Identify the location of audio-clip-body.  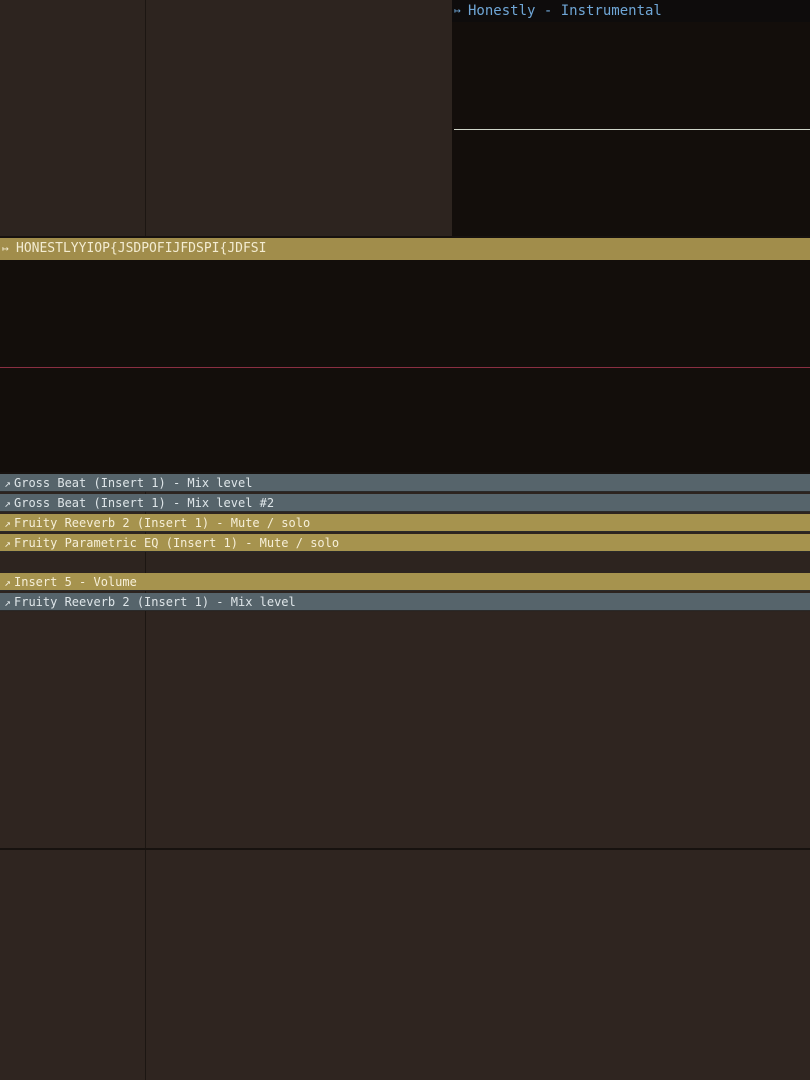
(631, 129).